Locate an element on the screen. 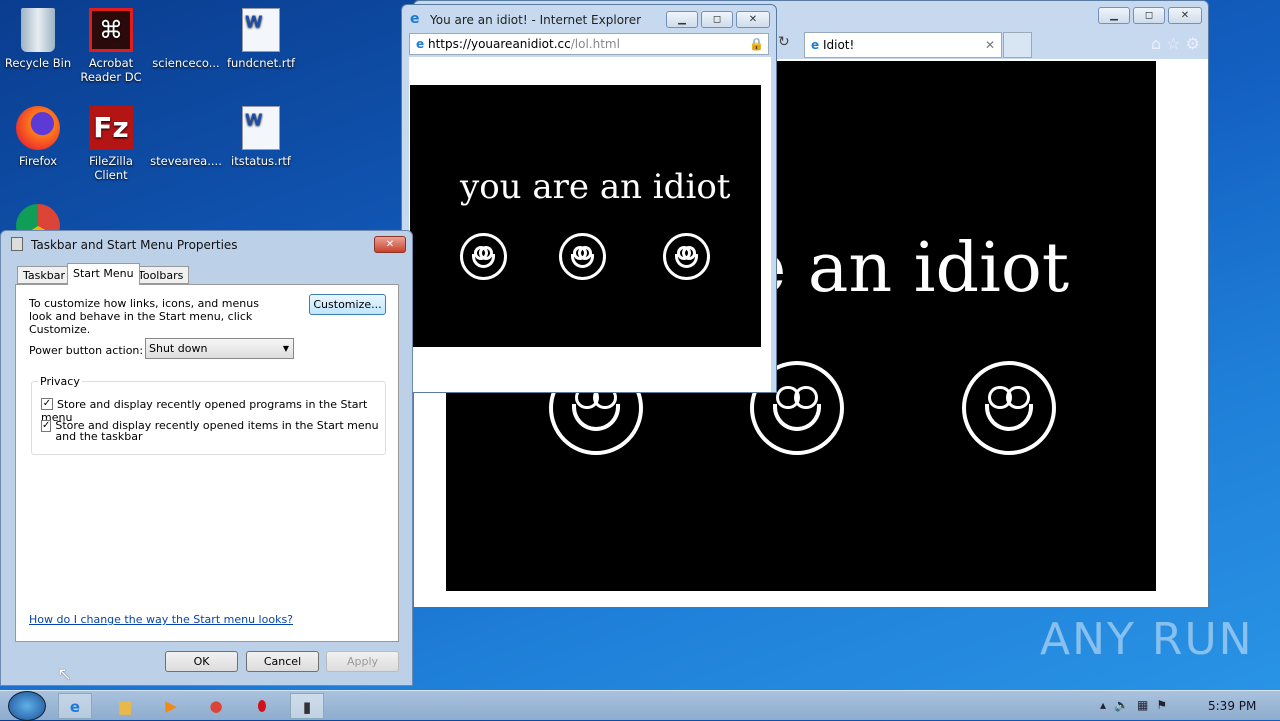 This screenshot has width=1280, height=721. home-icon: ⌂ is located at coordinates (1156, 43).